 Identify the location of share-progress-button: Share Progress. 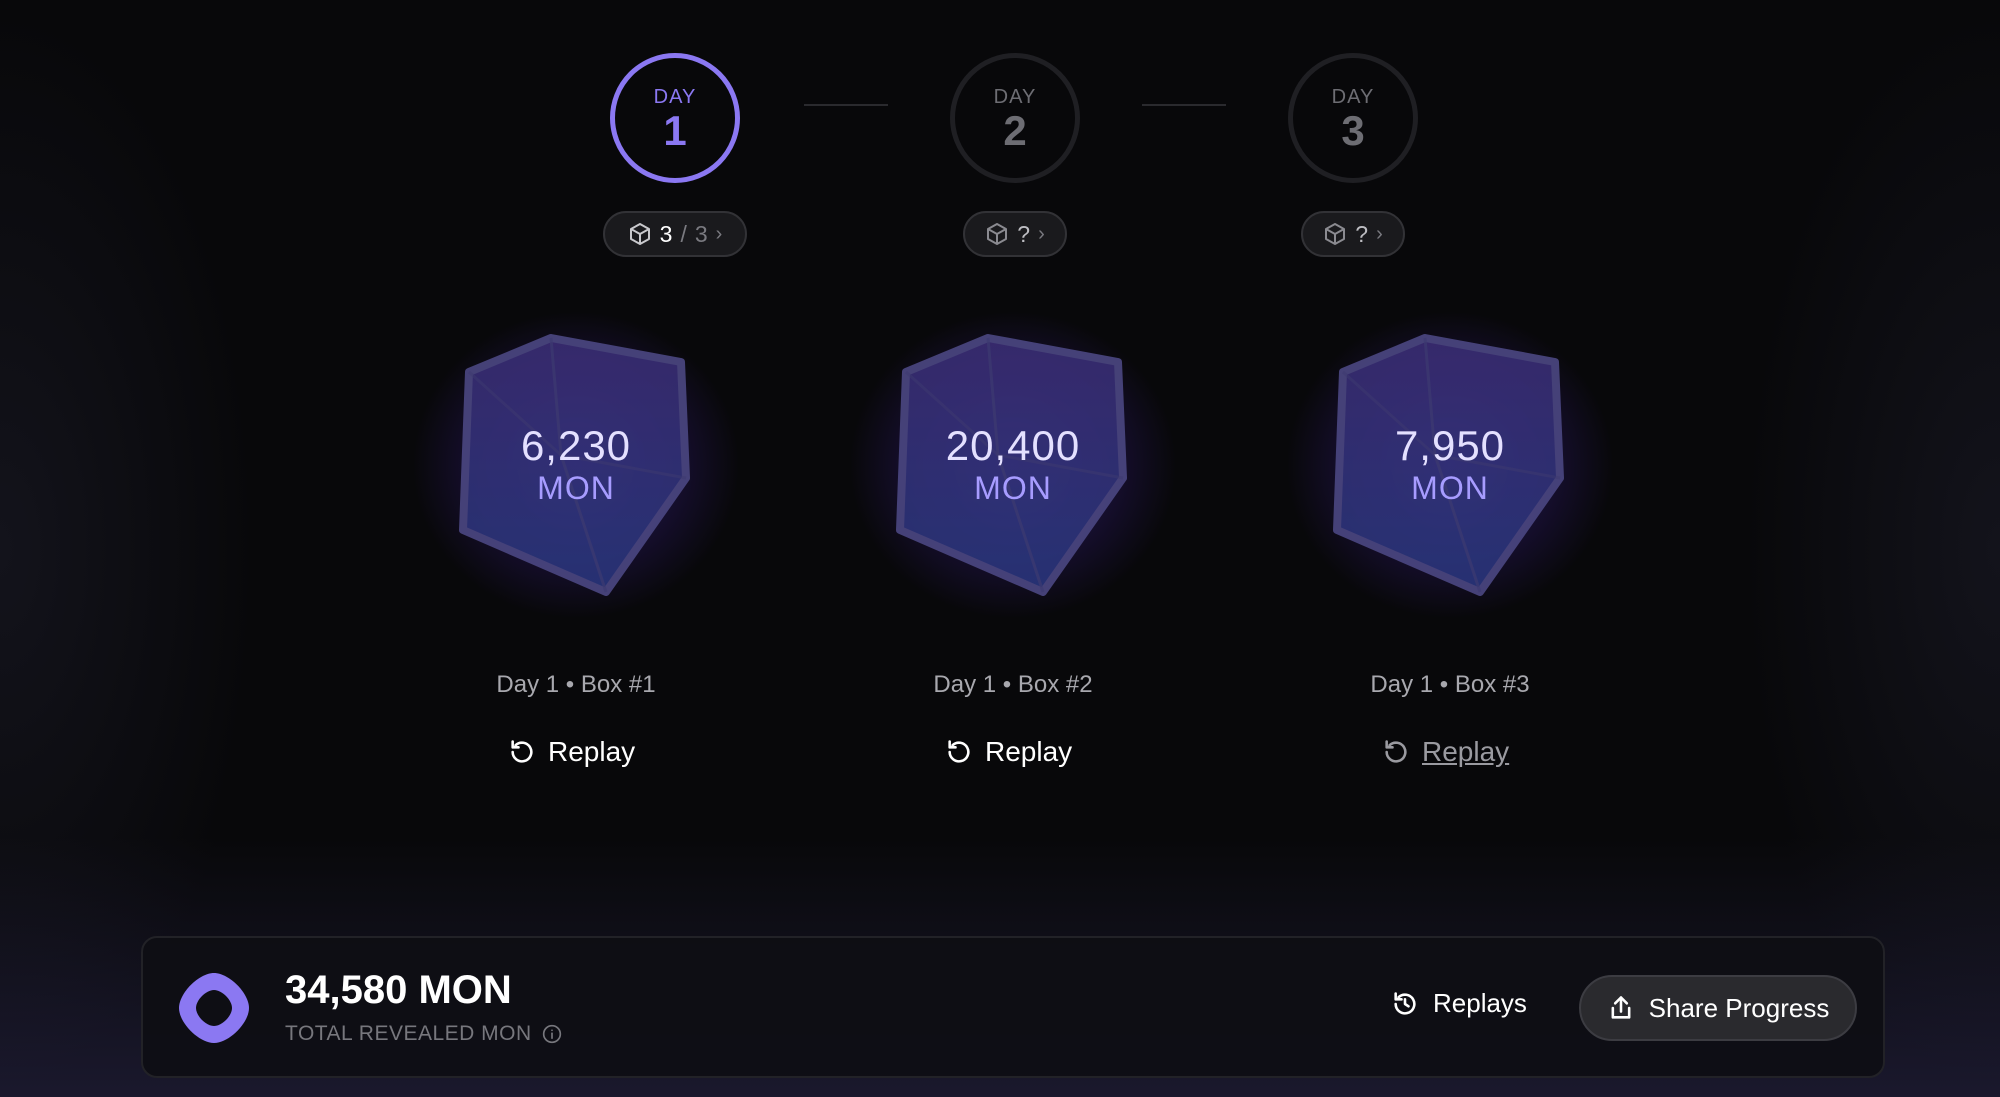
(1718, 1008).